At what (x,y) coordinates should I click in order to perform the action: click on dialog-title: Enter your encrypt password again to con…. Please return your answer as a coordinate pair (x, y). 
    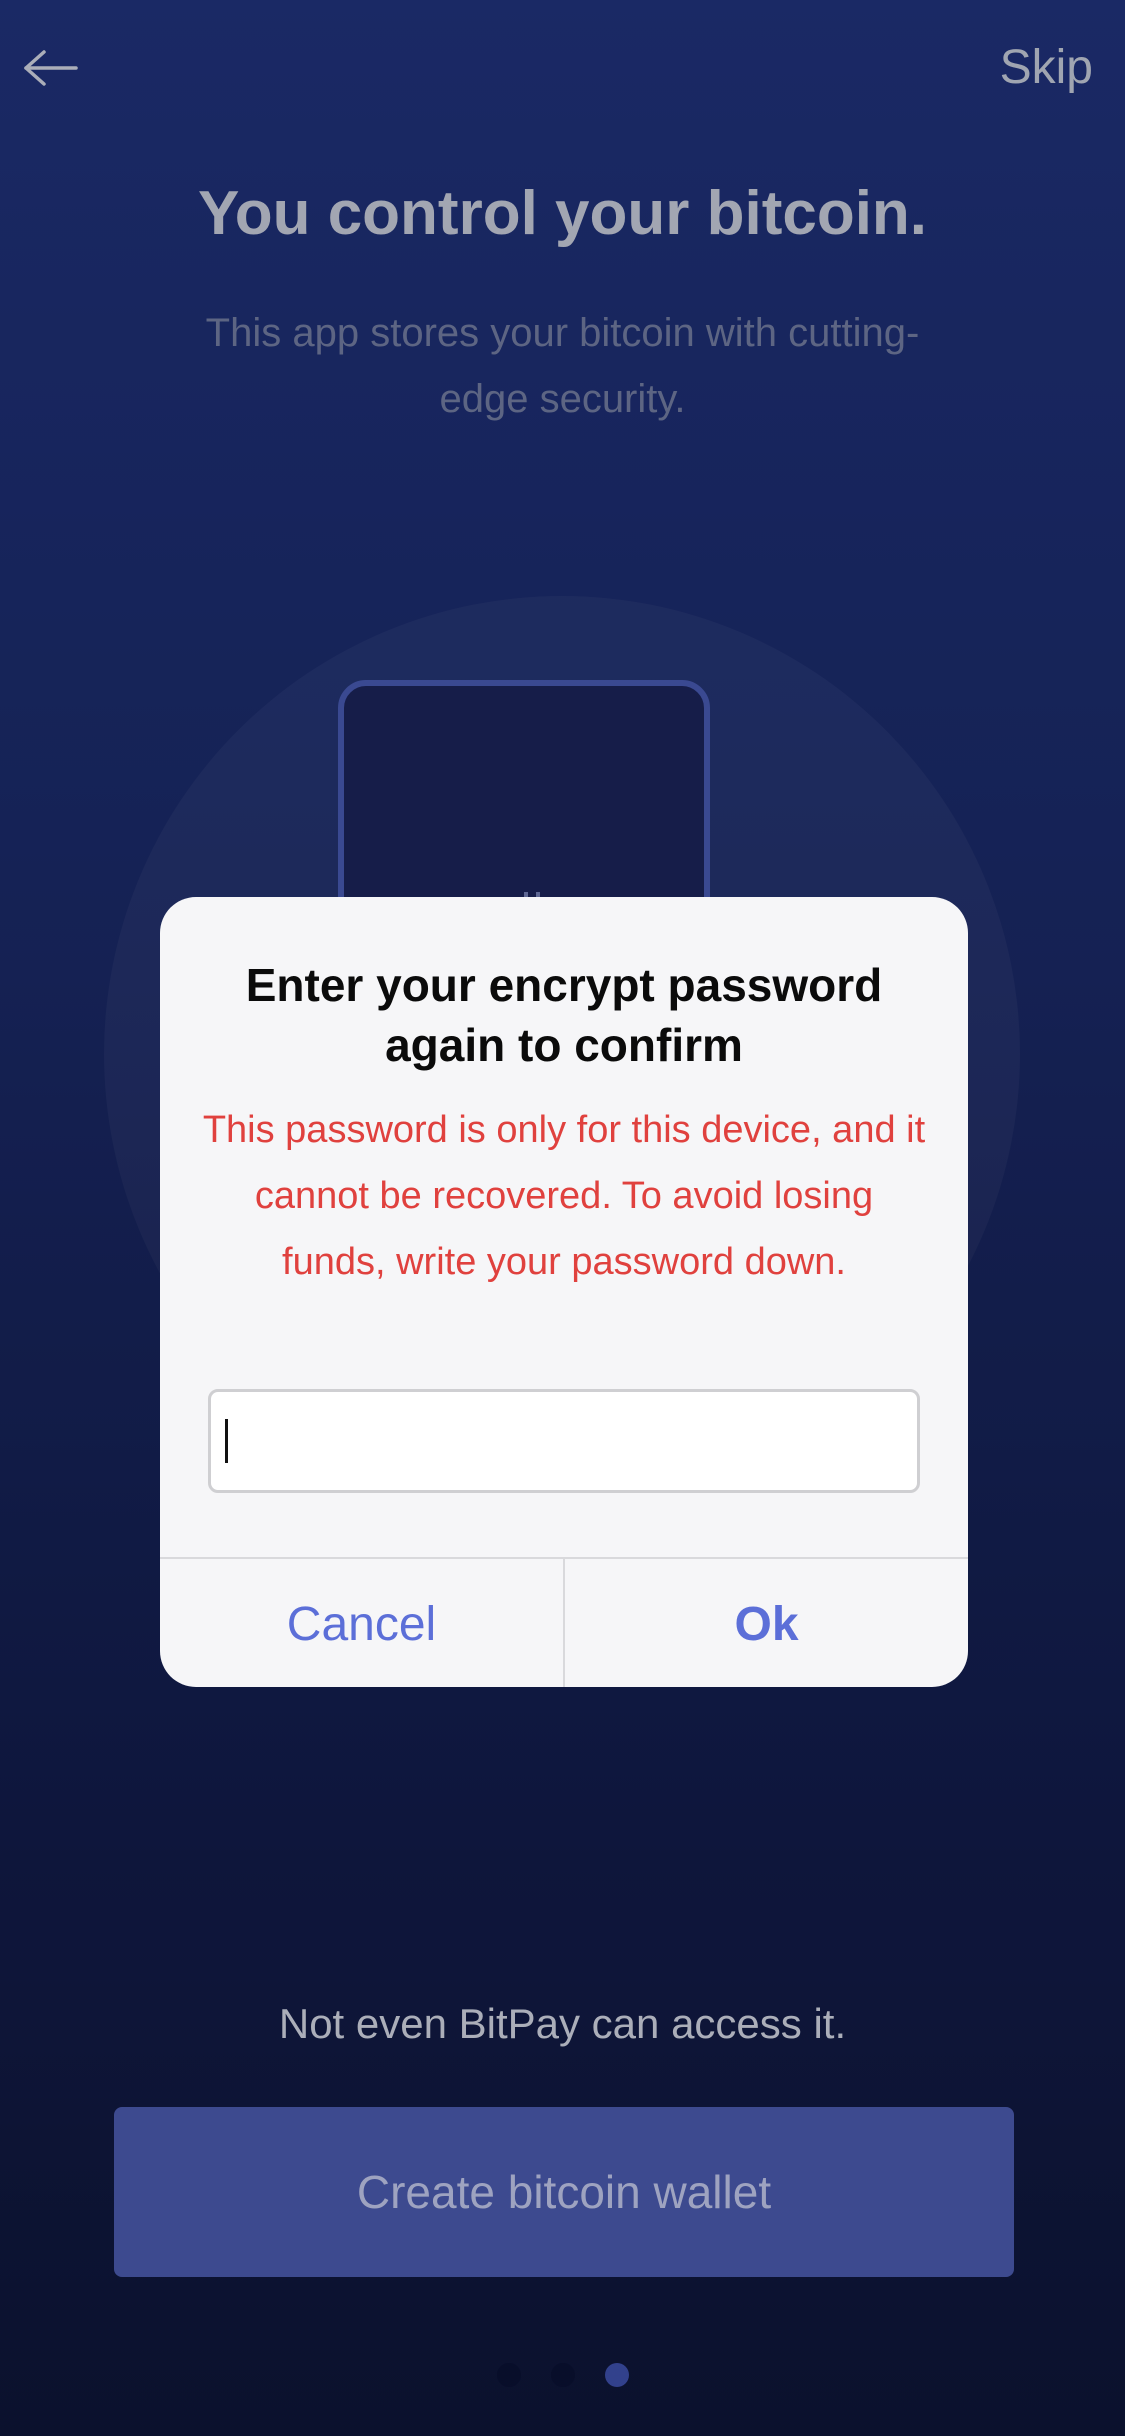
    Looking at the image, I should click on (564, 1015).